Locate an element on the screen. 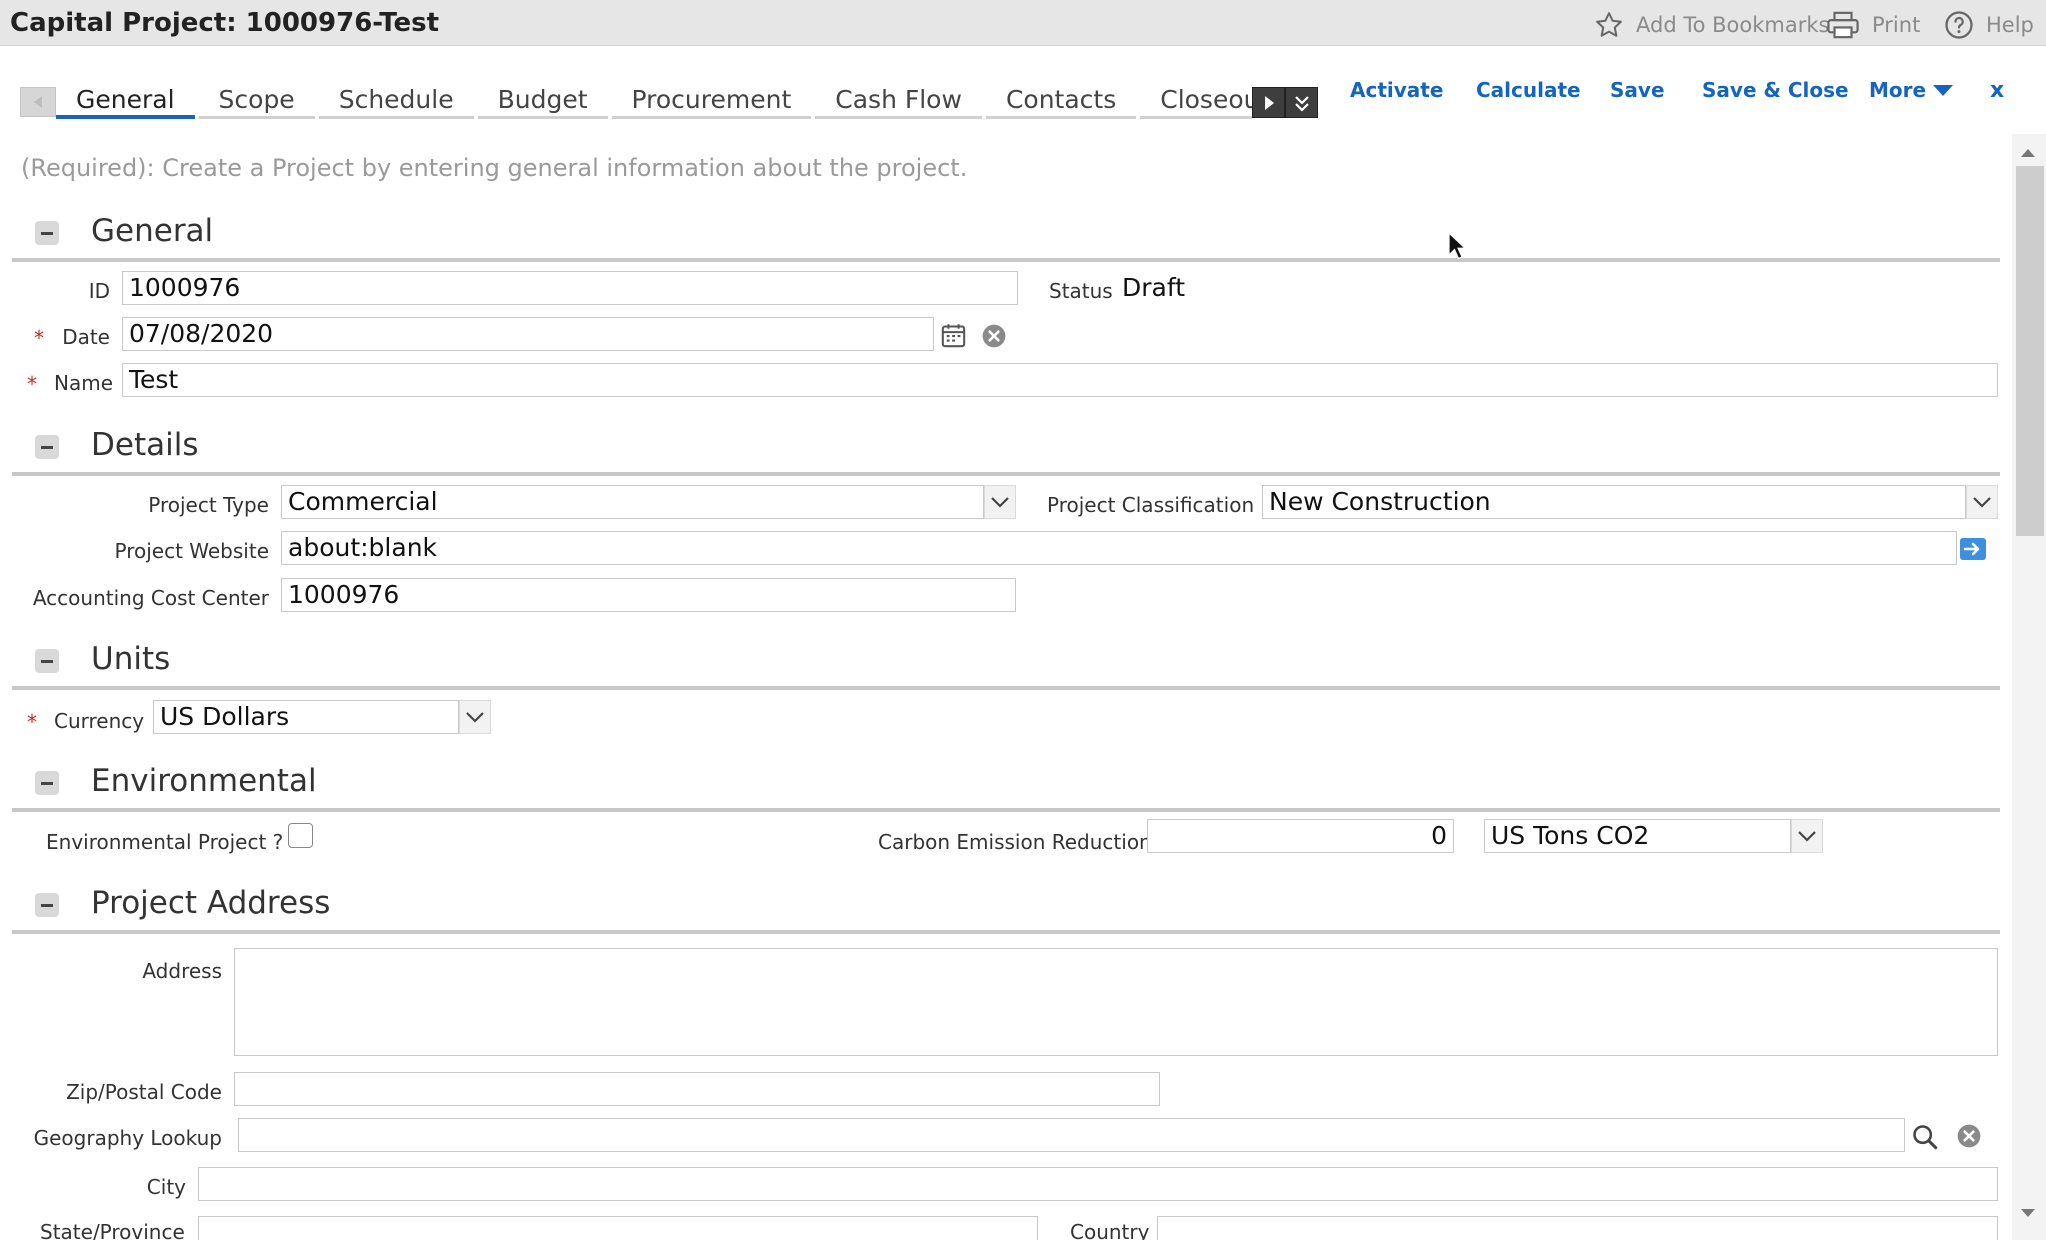 The image size is (2046, 1240). tab-cash-flow: Cash Flow is located at coordinates (898, 101).